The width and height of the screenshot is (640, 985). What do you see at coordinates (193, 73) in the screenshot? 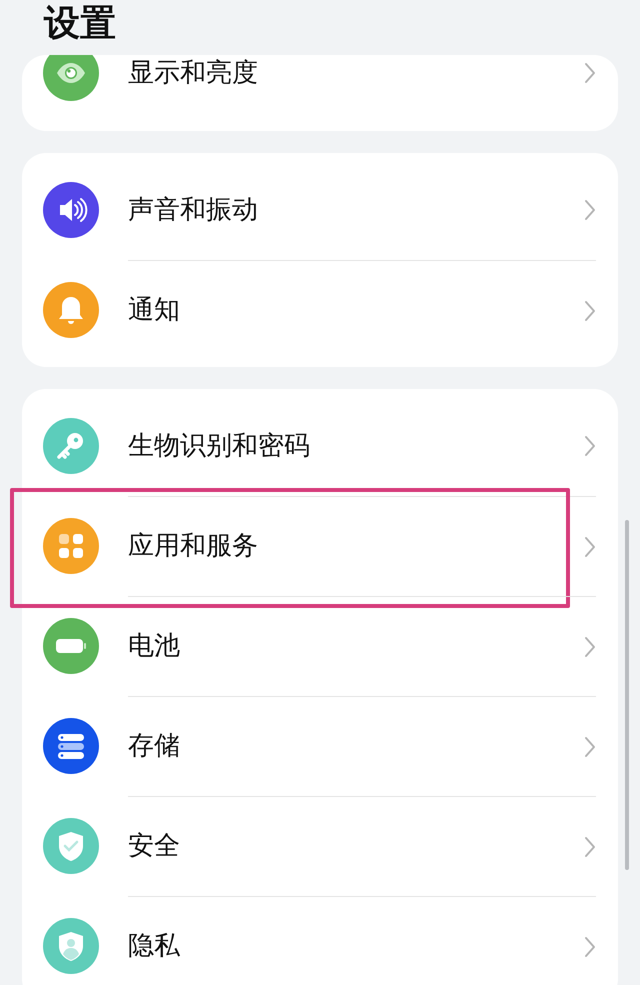
I see `item-label: 显示和亮度` at bounding box center [193, 73].